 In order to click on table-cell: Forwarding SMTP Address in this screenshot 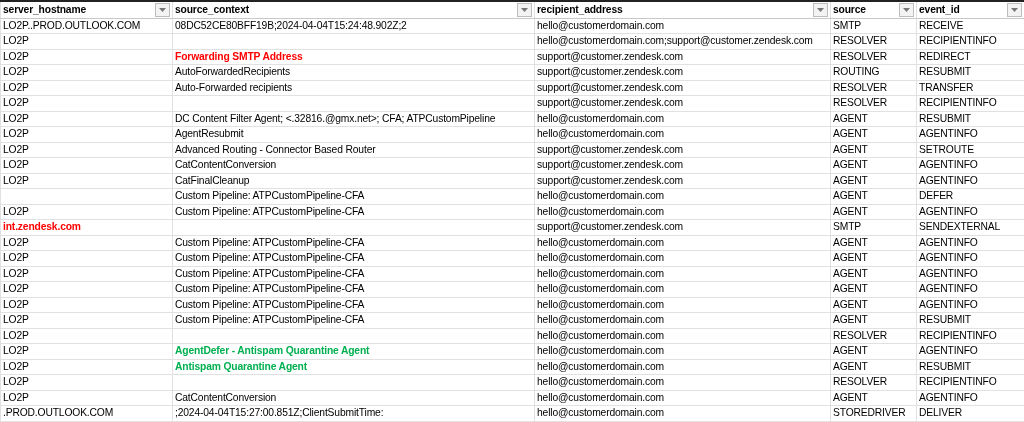, I will do `click(239, 56)`.